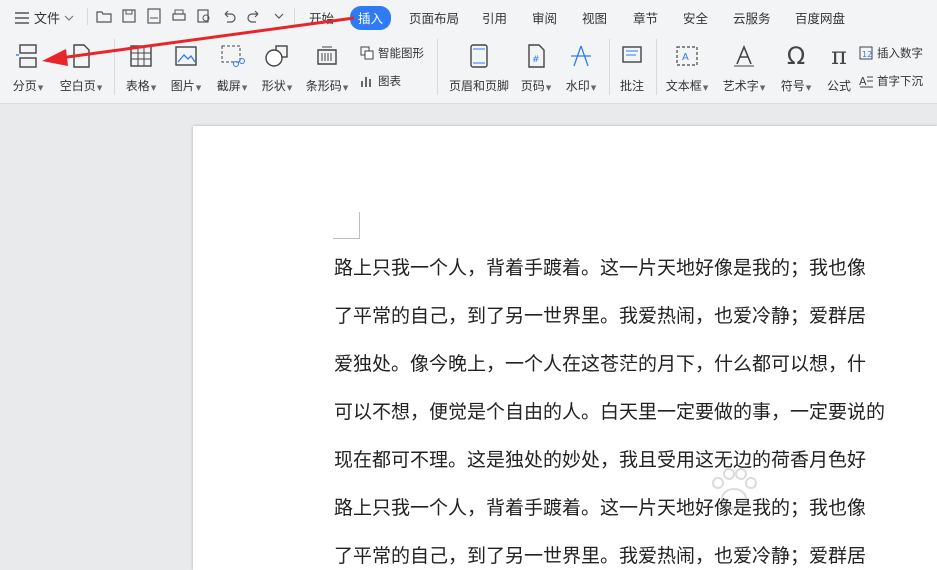 This screenshot has height=570, width=937. Describe the element at coordinates (129, 16) in the screenshot. I see `save-icon` at that location.